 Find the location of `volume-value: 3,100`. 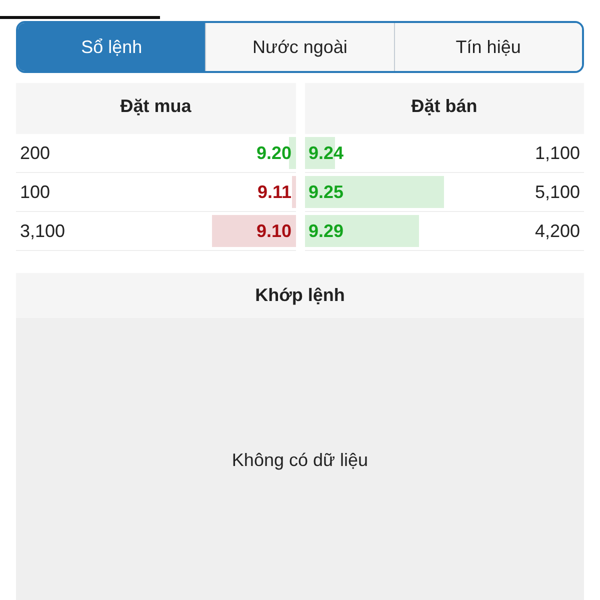

volume-value: 3,100 is located at coordinates (42, 231).